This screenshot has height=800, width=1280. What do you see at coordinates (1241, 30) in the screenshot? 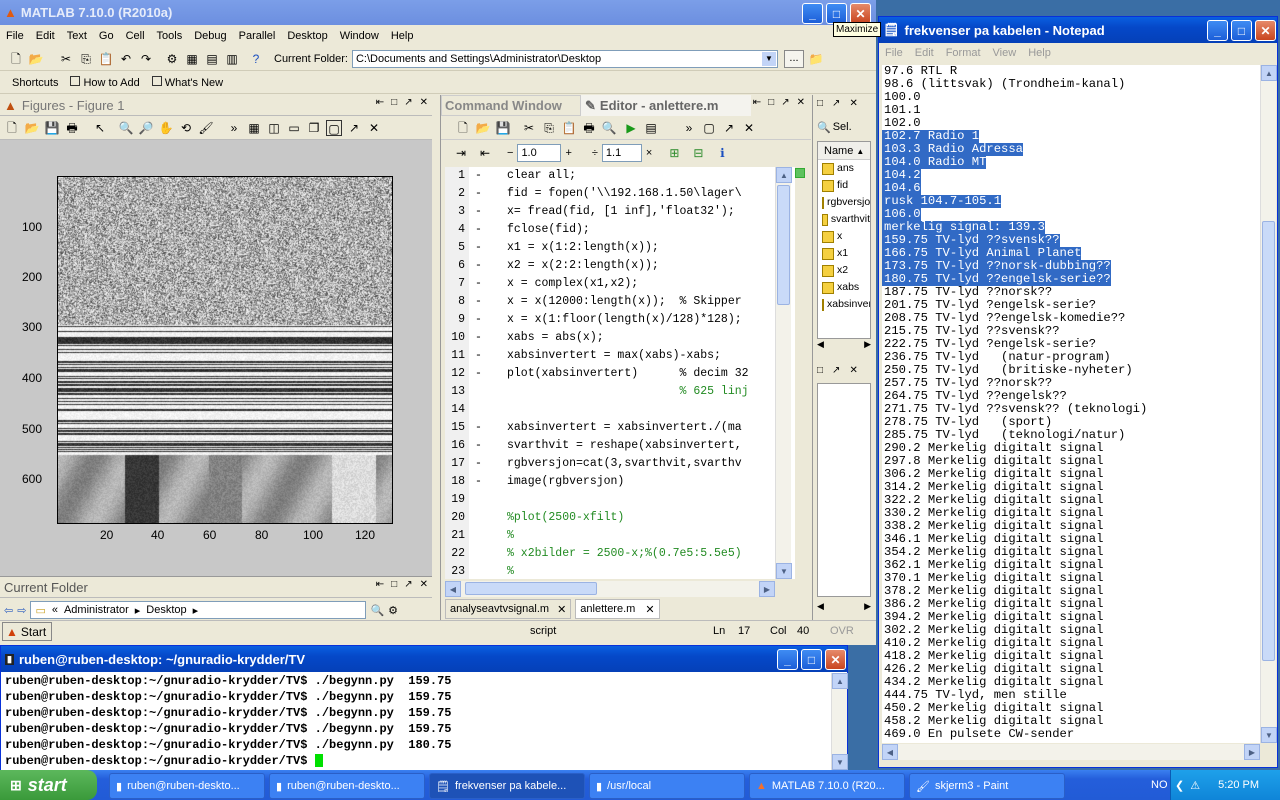
I see `maximize-button: □` at bounding box center [1241, 30].